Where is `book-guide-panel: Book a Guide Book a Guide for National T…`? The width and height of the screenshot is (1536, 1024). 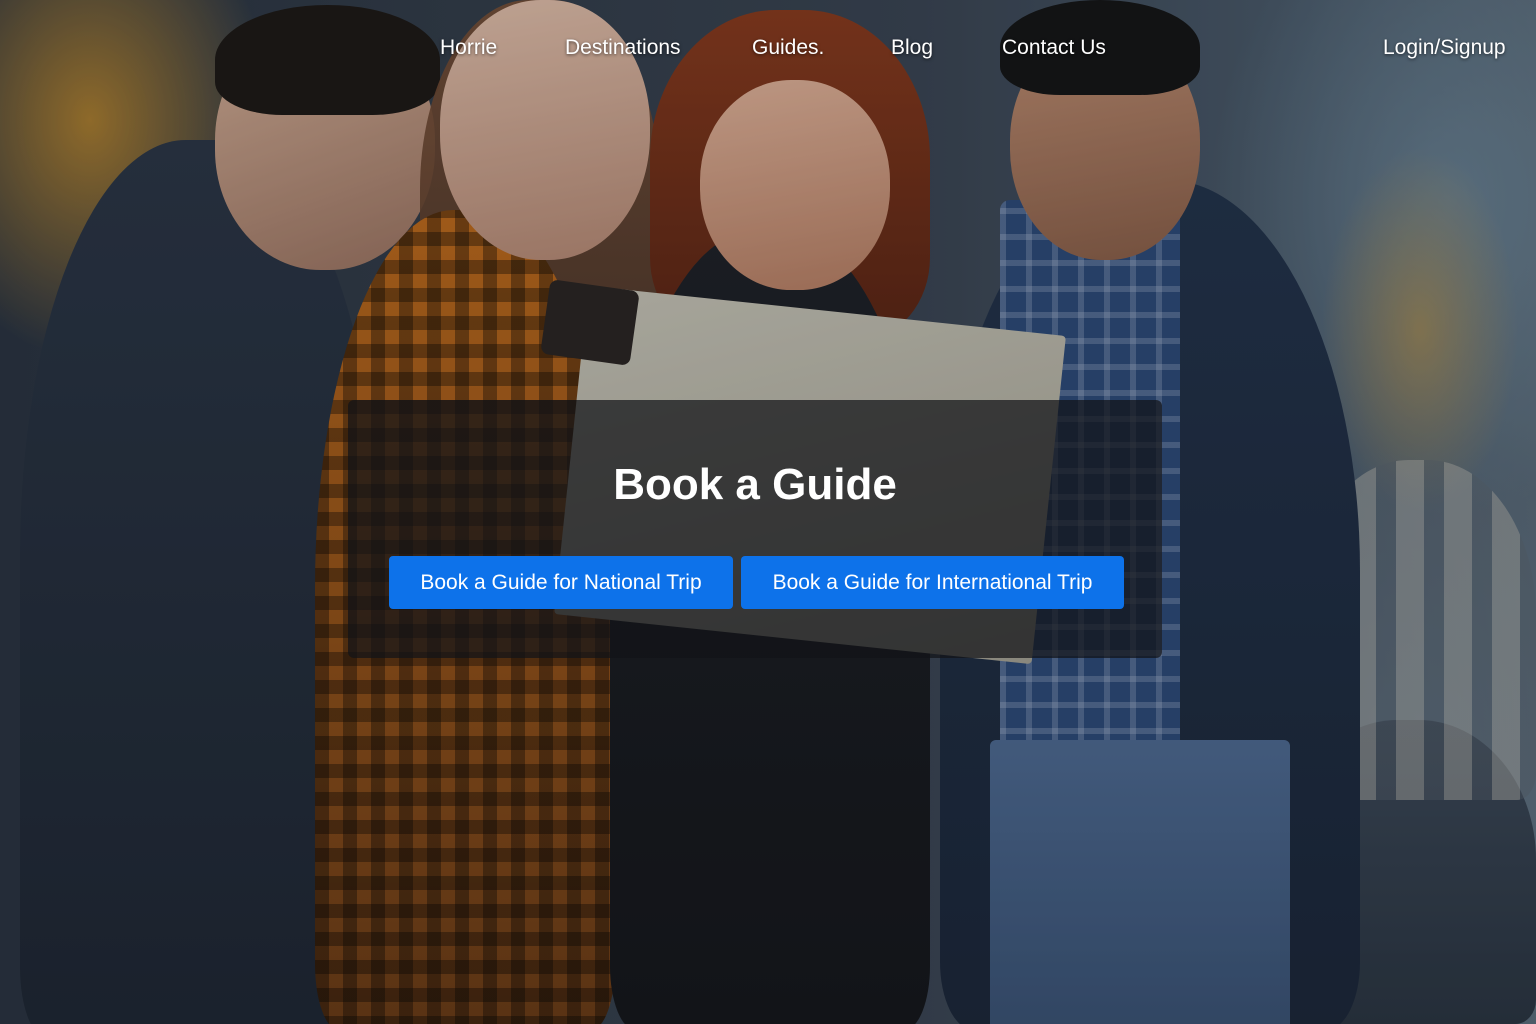
book-guide-panel: Book a Guide Book a Guide for National T… is located at coordinates (755, 529).